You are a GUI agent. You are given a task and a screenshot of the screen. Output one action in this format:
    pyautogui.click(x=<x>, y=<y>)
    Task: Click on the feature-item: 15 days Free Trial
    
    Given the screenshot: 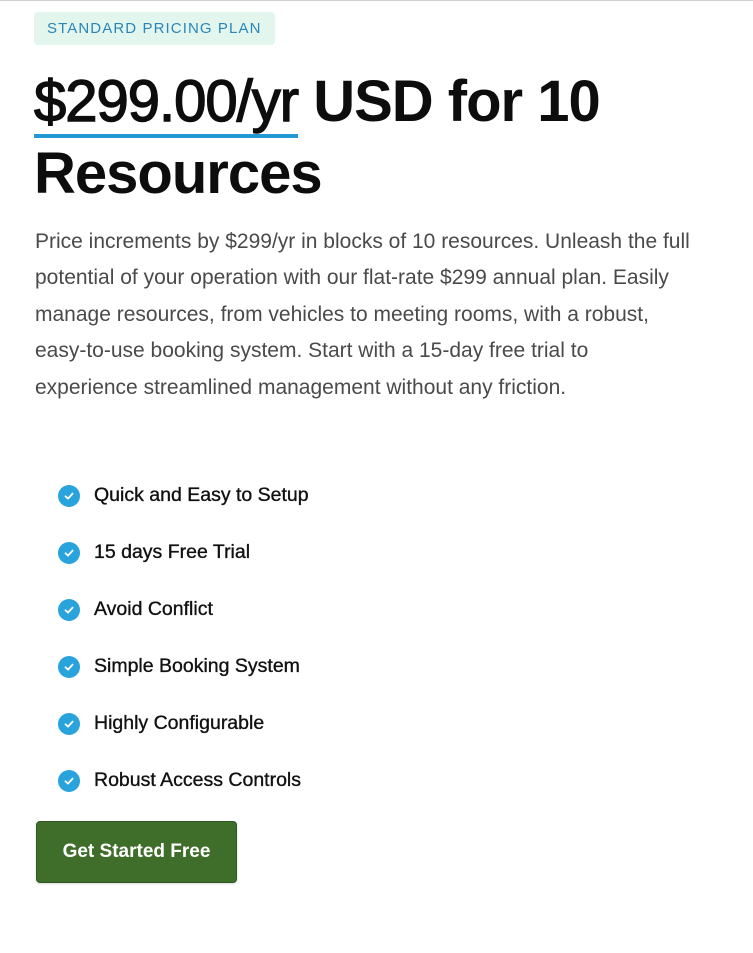 What is the action you would take?
    pyautogui.click(x=183, y=552)
    